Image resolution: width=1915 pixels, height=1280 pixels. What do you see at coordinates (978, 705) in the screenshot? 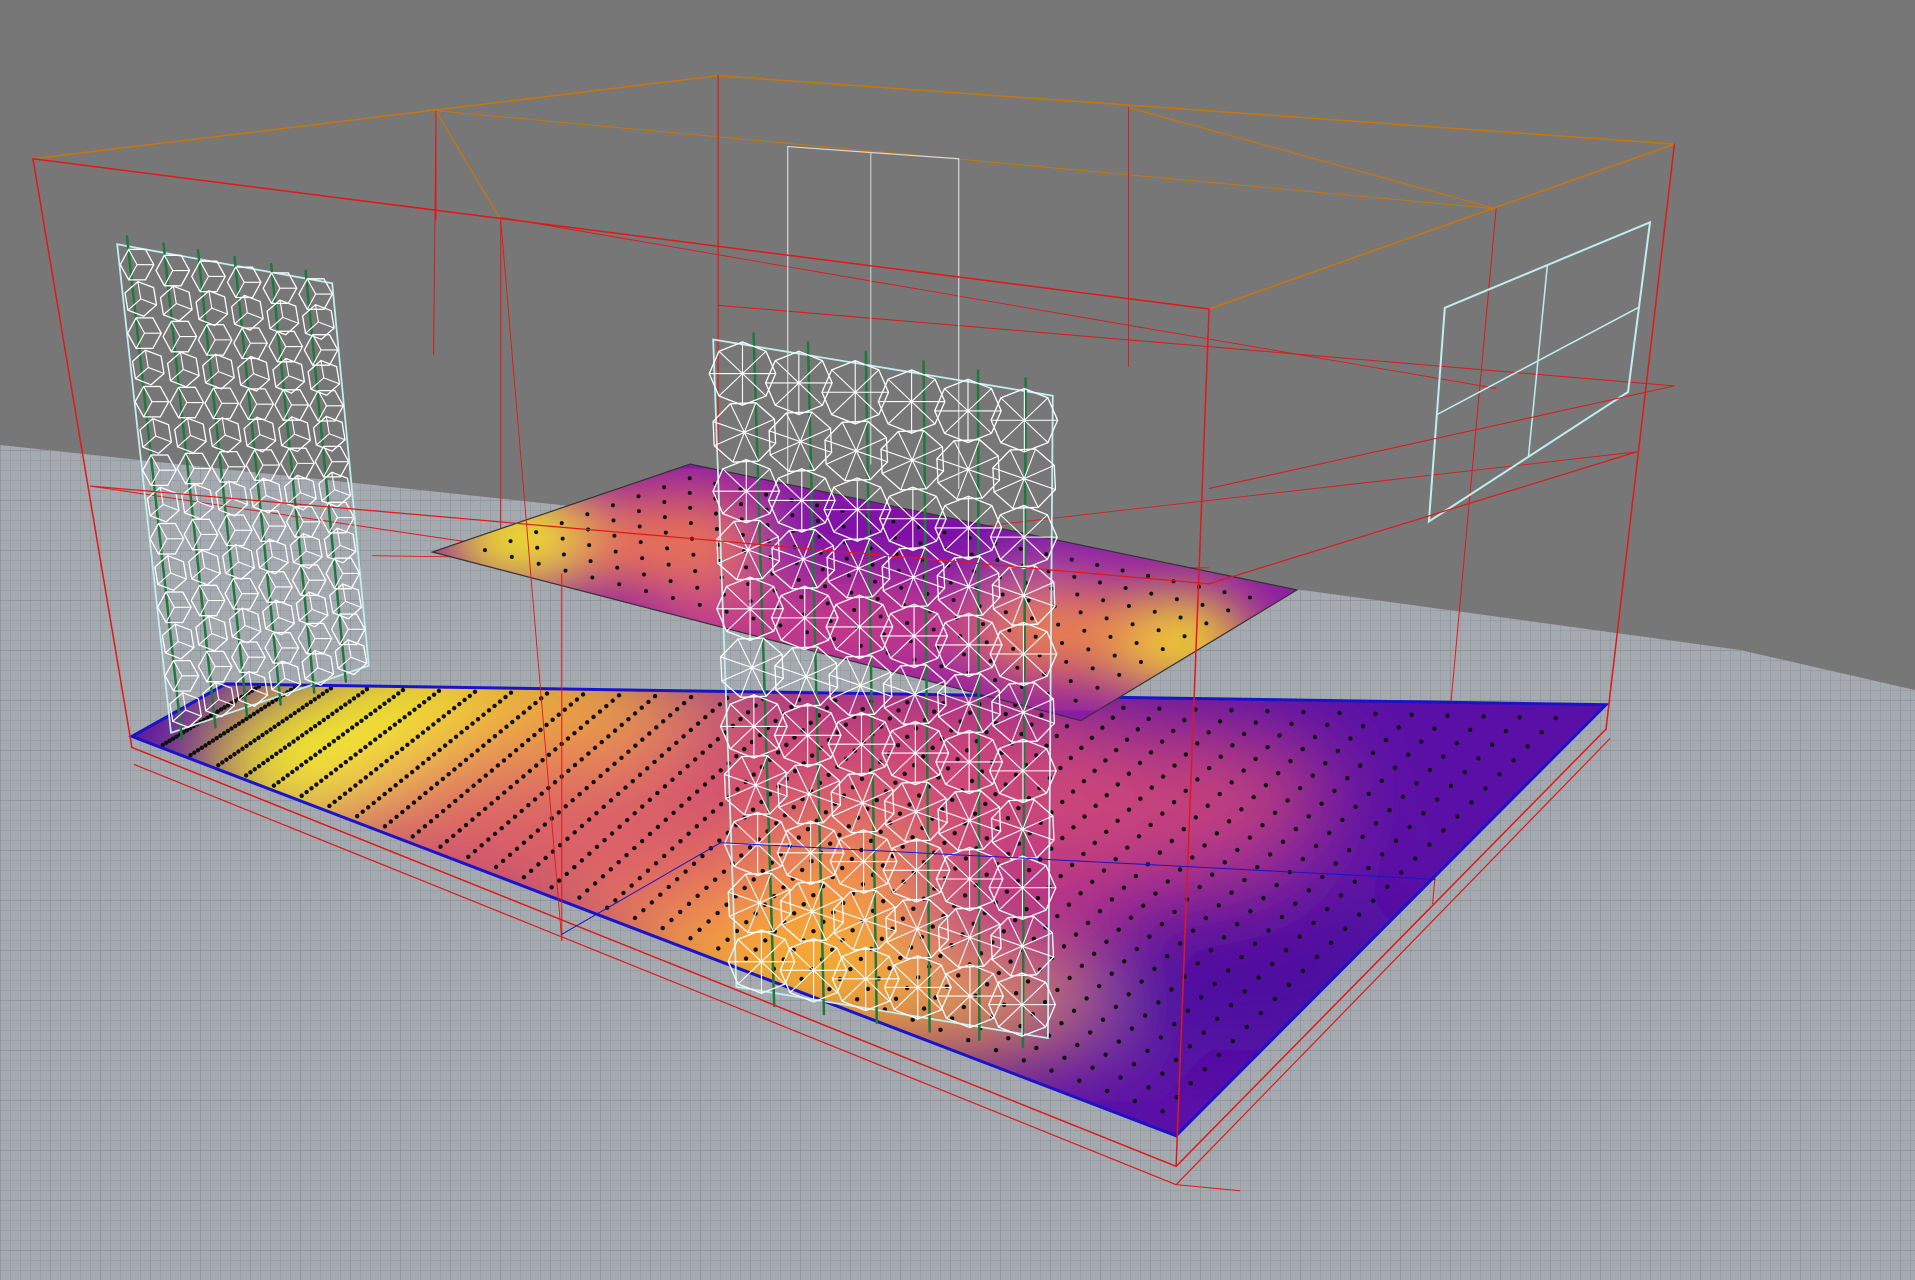
I see `louver-stem` at bounding box center [978, 705].